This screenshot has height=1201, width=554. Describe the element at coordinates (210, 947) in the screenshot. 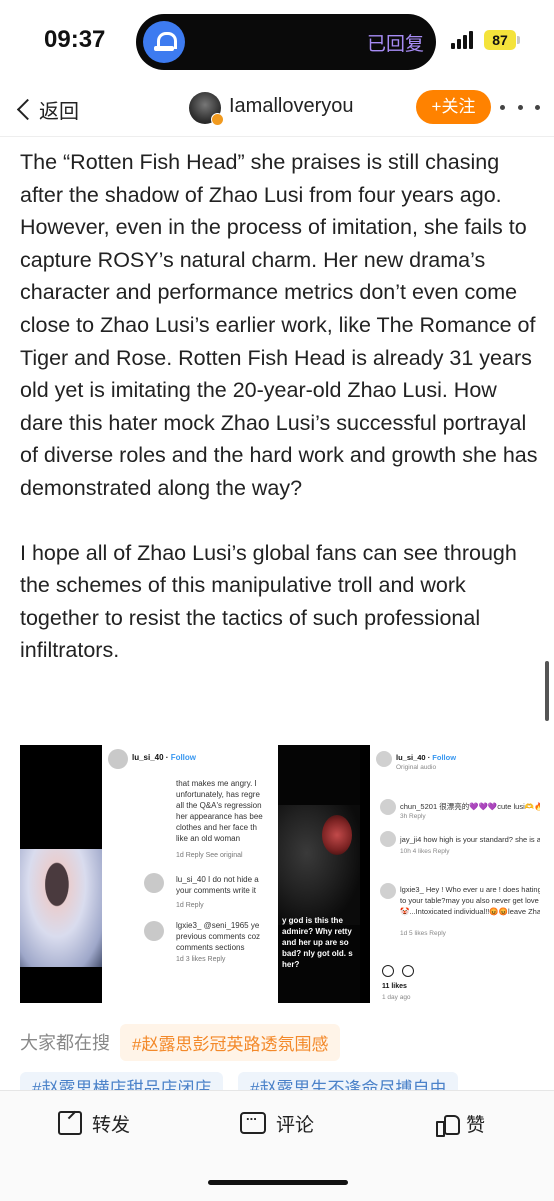

I see `card-comment-line: comments sections` at that location.